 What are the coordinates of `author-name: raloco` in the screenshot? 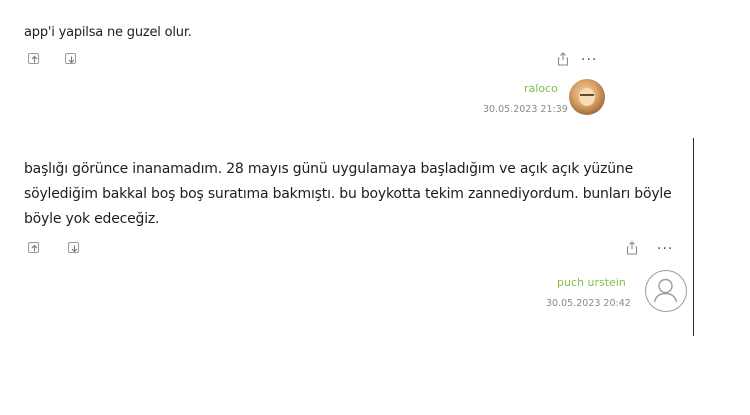 It's located at (541, 88).